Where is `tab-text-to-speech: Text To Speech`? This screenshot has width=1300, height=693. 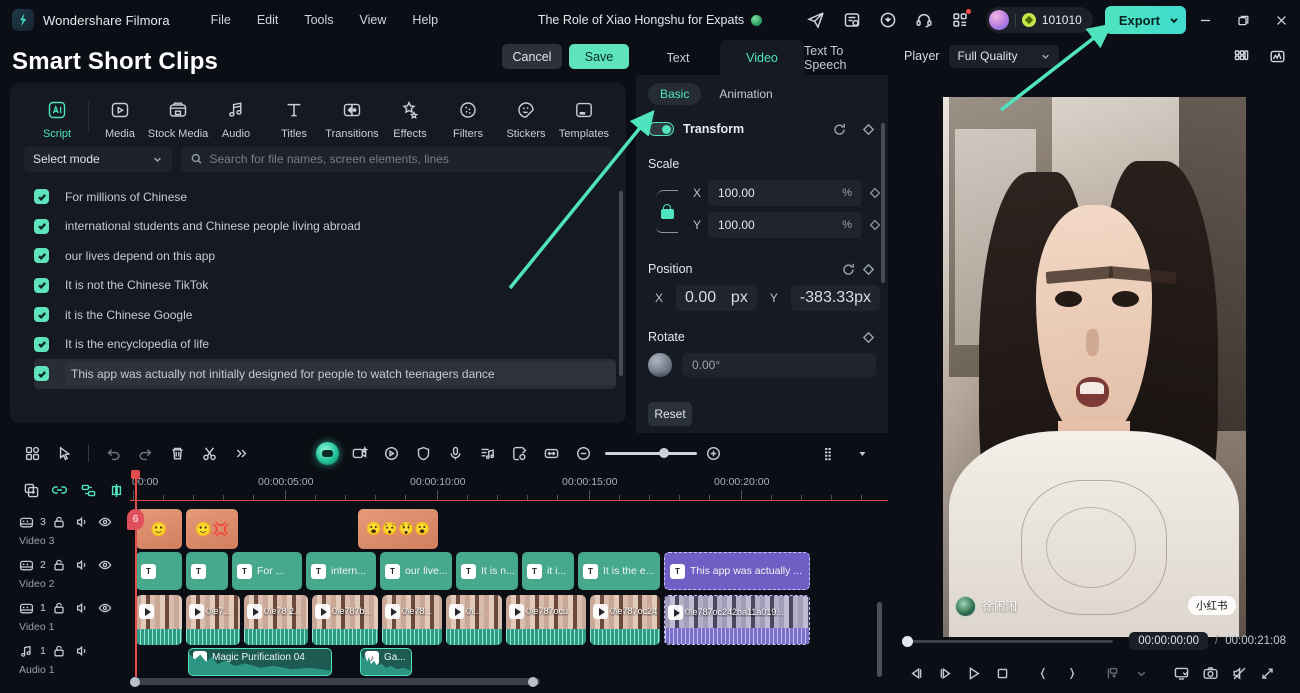
tab-text-to-speech: Text To Speech is located at coordinates (846, 57).